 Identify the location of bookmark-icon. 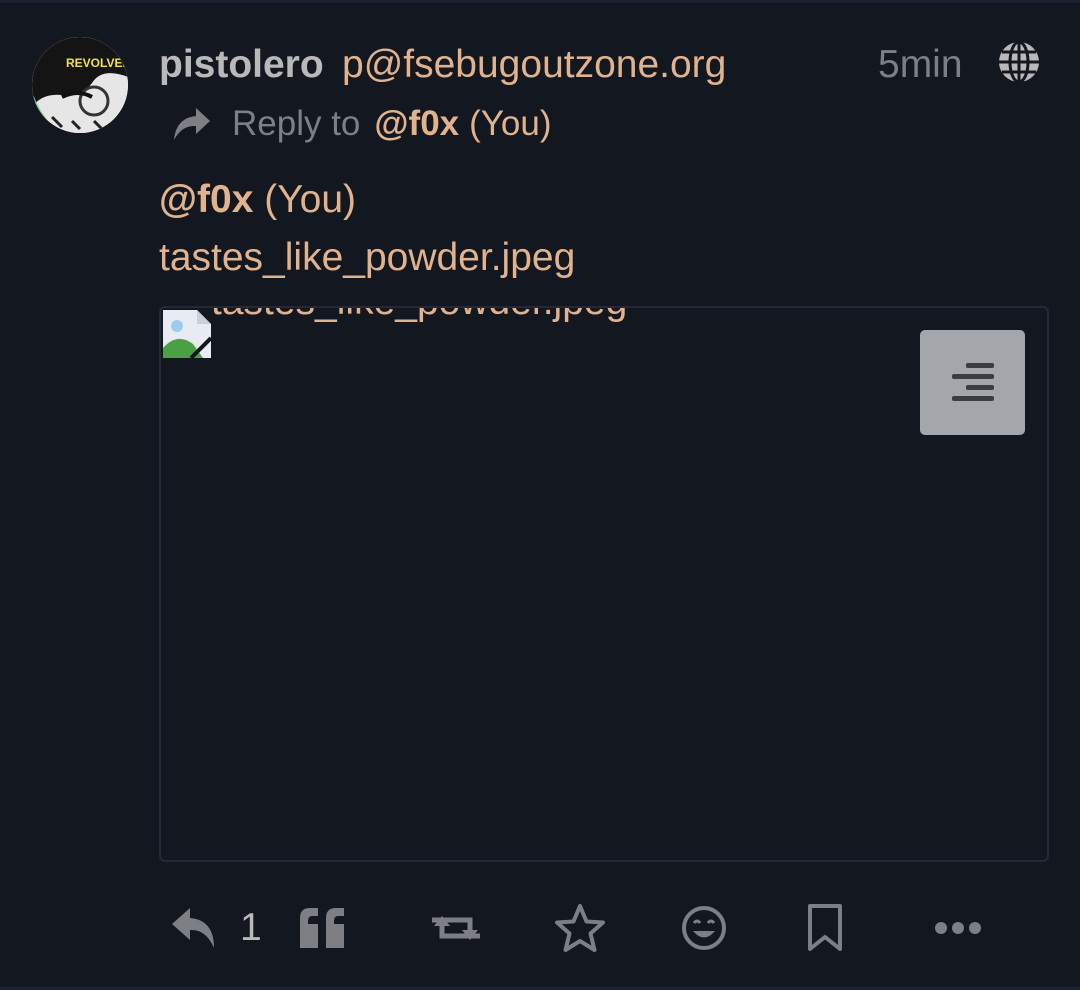
(825, 927).